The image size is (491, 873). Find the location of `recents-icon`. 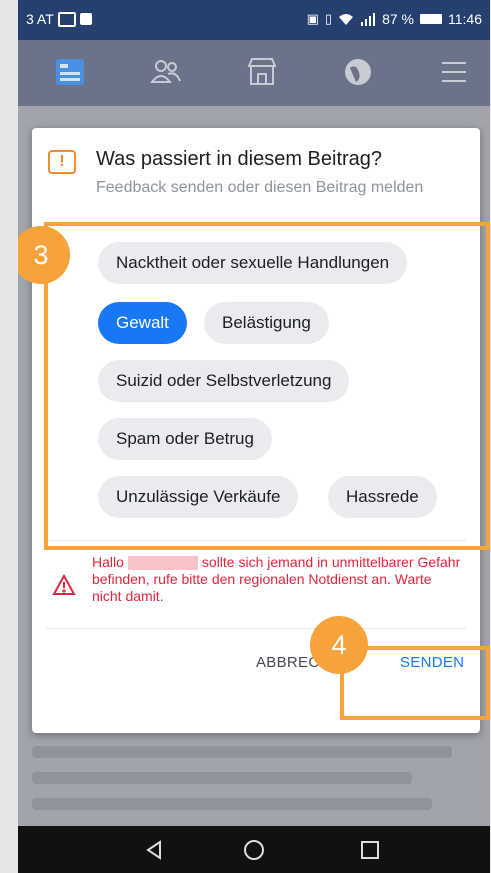

recents-icon is located at coordinates (370, 850).